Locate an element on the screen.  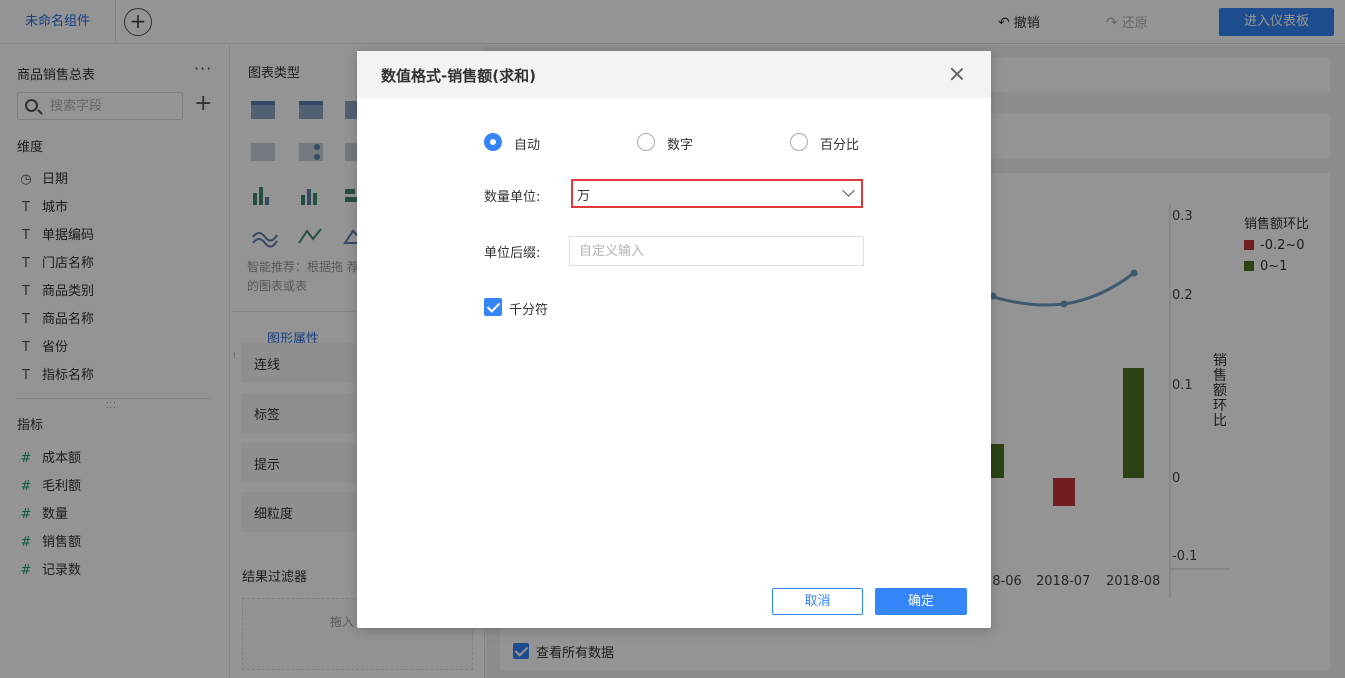
cancel-button: 取消 is located at coordinates (817, 601).